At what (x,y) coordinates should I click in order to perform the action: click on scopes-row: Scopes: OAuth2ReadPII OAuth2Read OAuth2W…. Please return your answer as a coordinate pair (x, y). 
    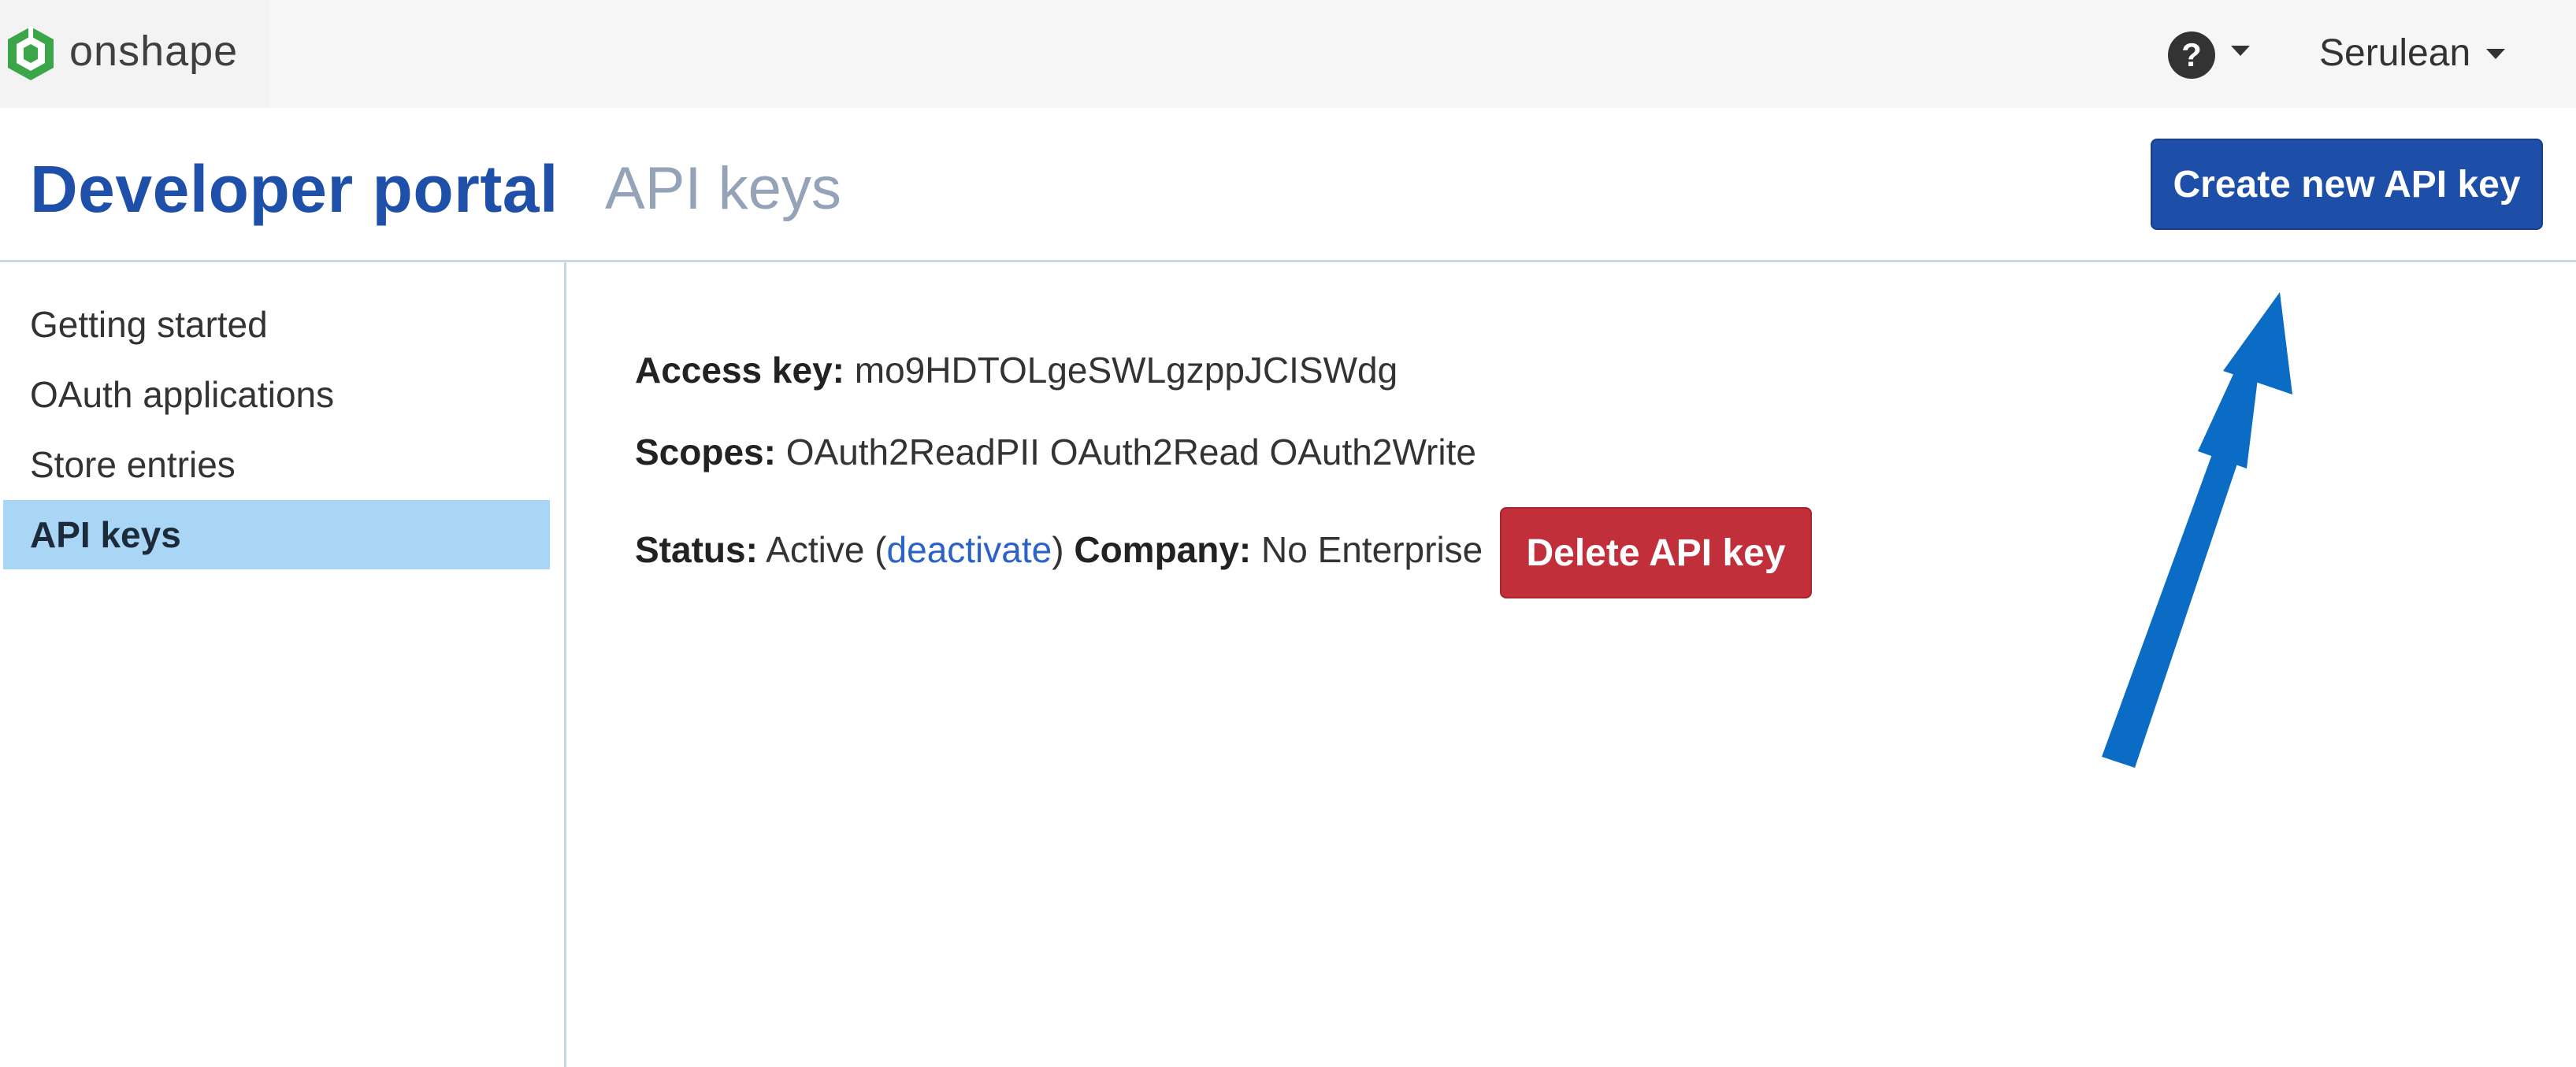
    Looking at the image, I should click on (1055, 452).